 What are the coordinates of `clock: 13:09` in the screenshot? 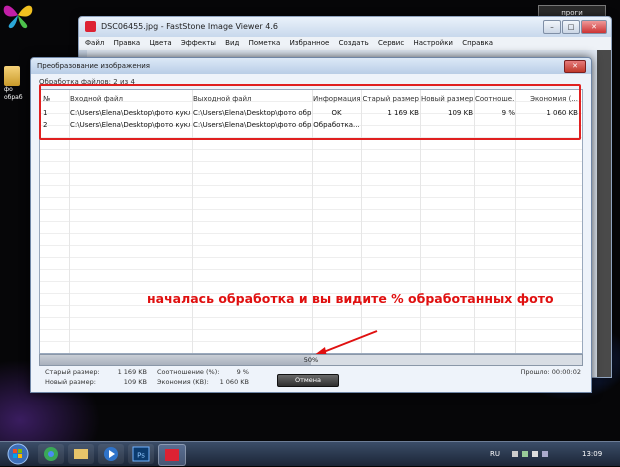 It's located at (592, 454).